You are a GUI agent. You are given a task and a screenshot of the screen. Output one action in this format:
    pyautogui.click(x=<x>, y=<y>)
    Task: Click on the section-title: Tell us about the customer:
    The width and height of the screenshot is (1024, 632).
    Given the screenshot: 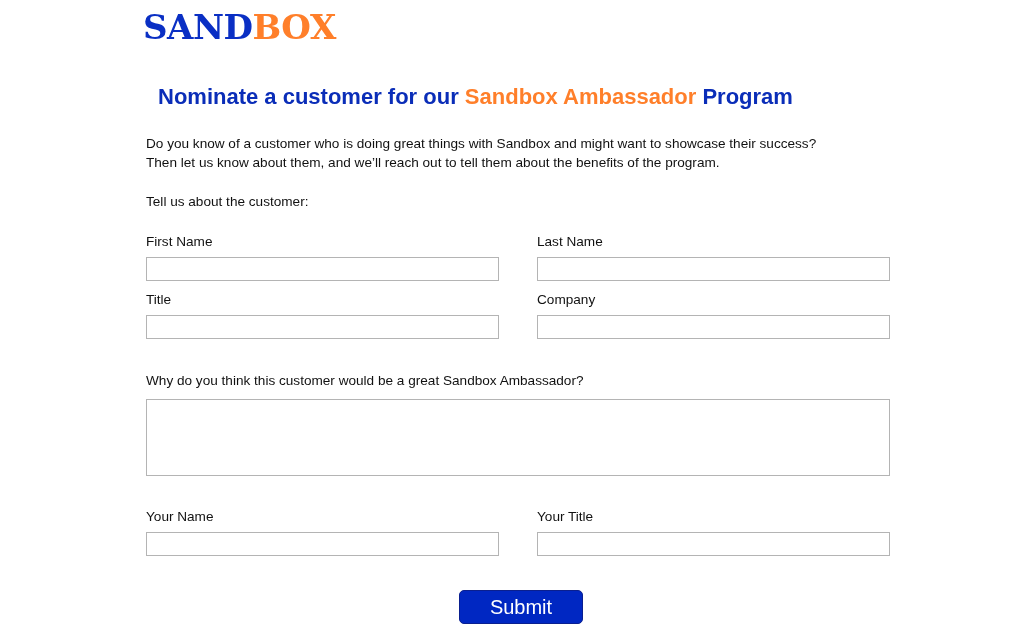 What is the action you would take?
    pyautogui.click(x=228, y=202)
    